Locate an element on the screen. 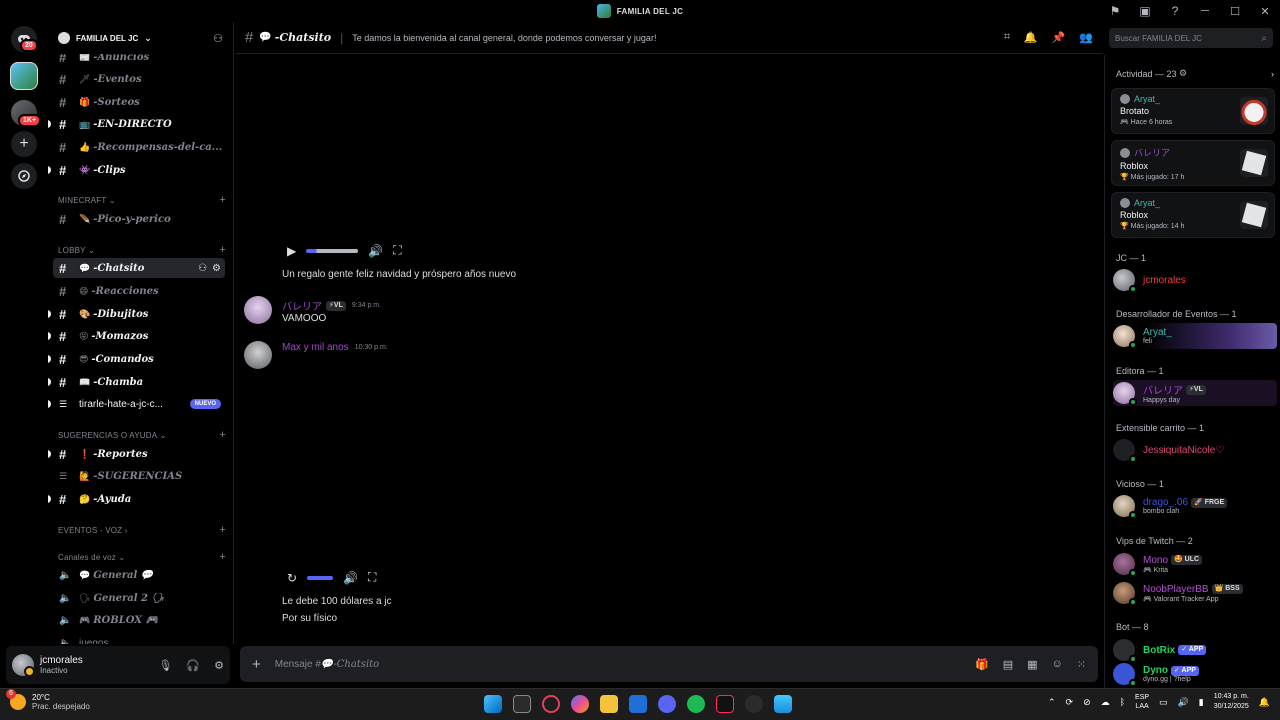 The width and height of the screenshot is (1280, 720). voice-channel-juegos: 🔈 juegos is located at coordinates (139, 639).